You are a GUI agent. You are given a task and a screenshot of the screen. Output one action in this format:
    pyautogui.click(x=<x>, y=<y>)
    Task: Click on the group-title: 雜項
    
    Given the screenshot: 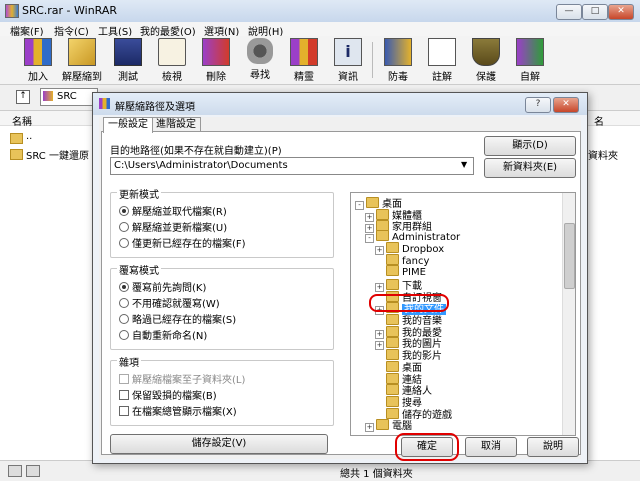 What is the action you would take?
    pyautogui.click(x=129, y=361)
    